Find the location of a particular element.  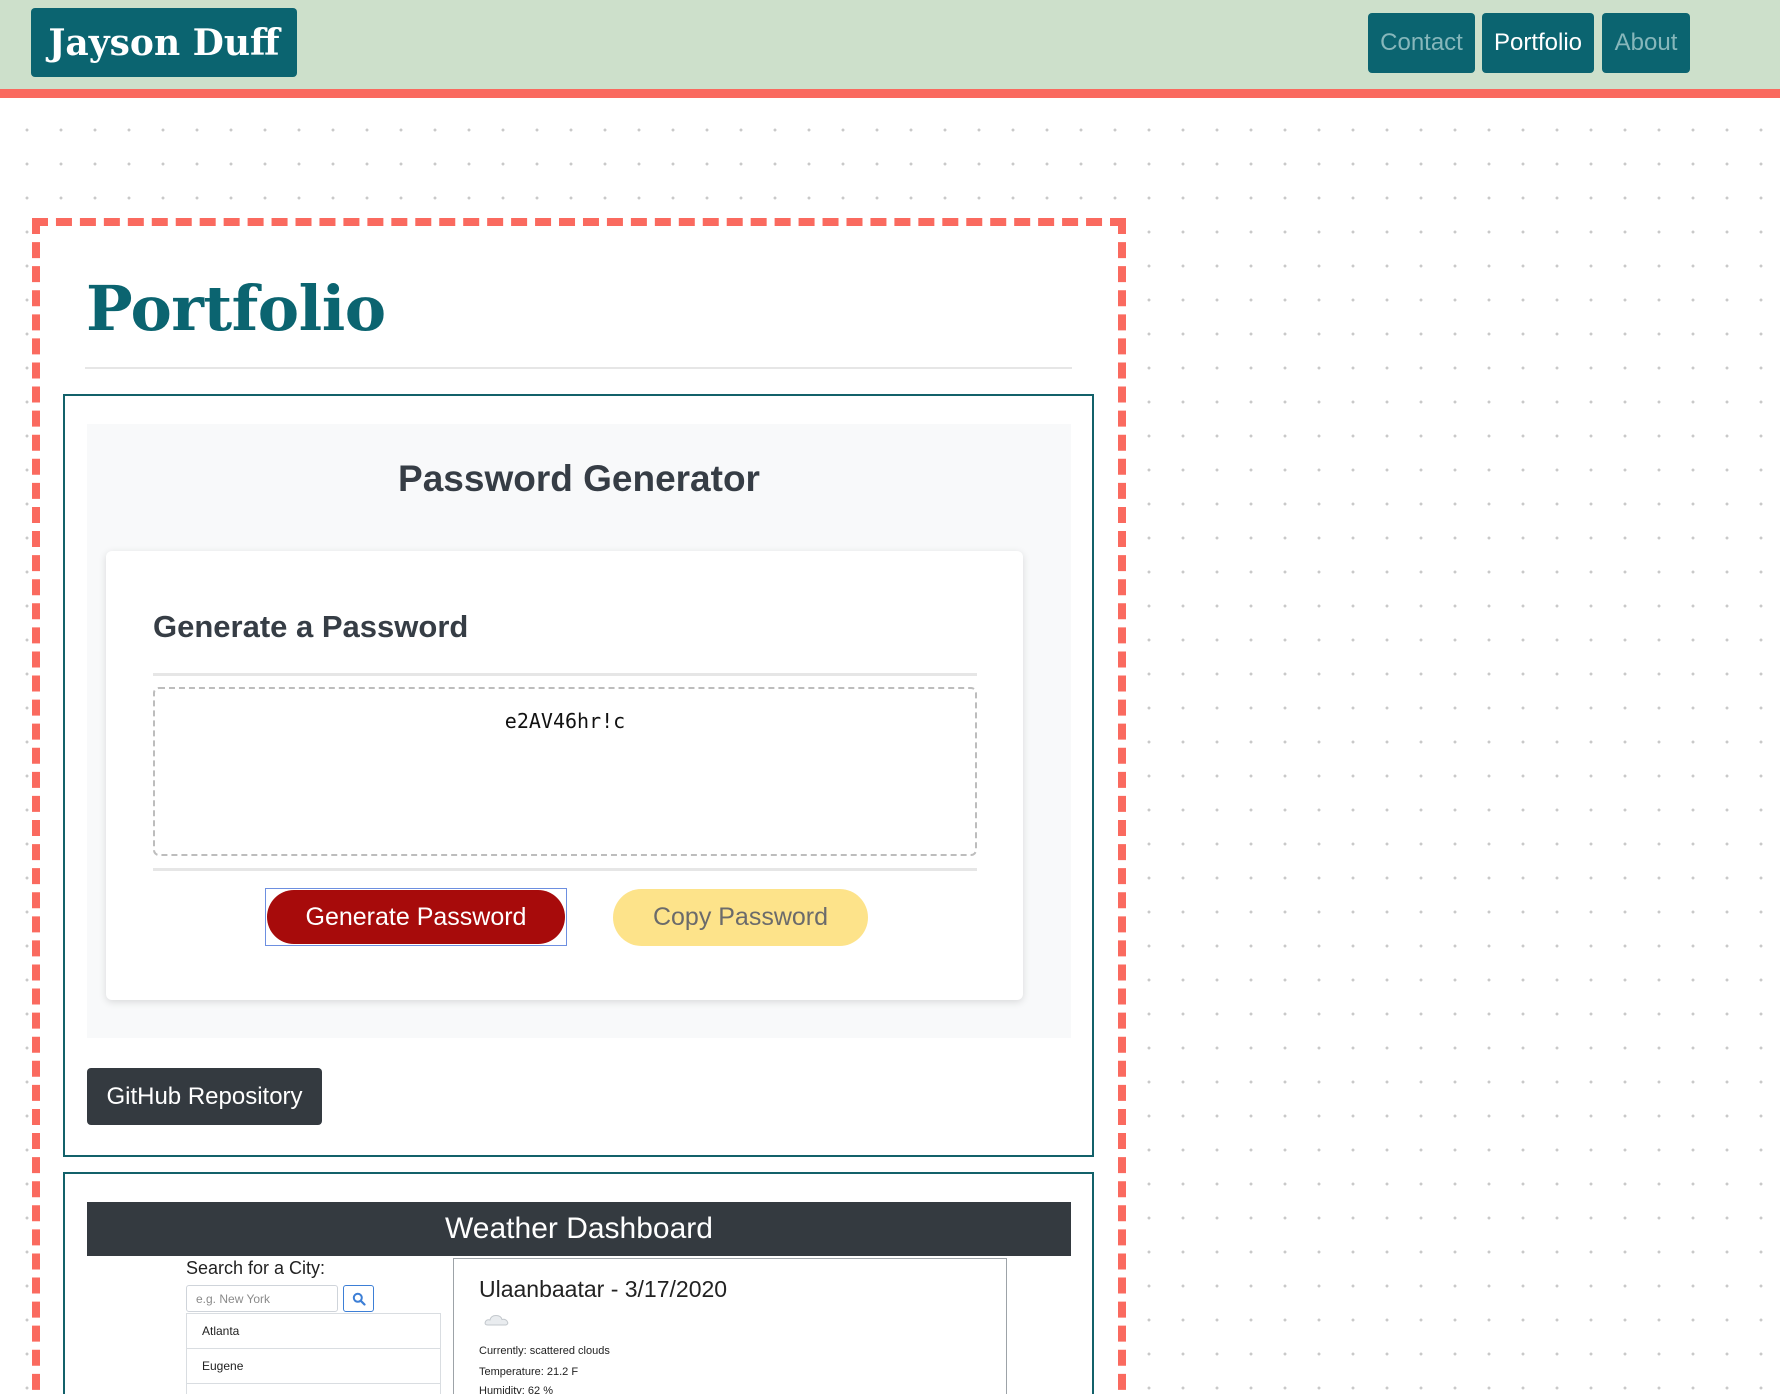

weather-temperature: Temperature: 21.2 F is located at coordinates (529, 1372).